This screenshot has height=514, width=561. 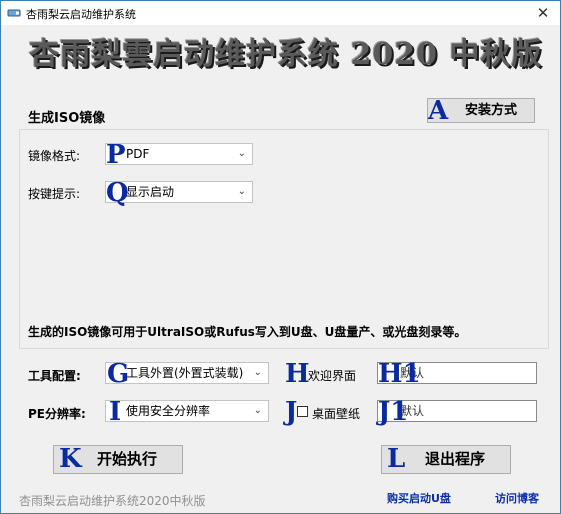 What do you see at coordinates (115, 412) in the screenshot?
I see `pe-resolution-badge: I` at bounding box center [115, 412].